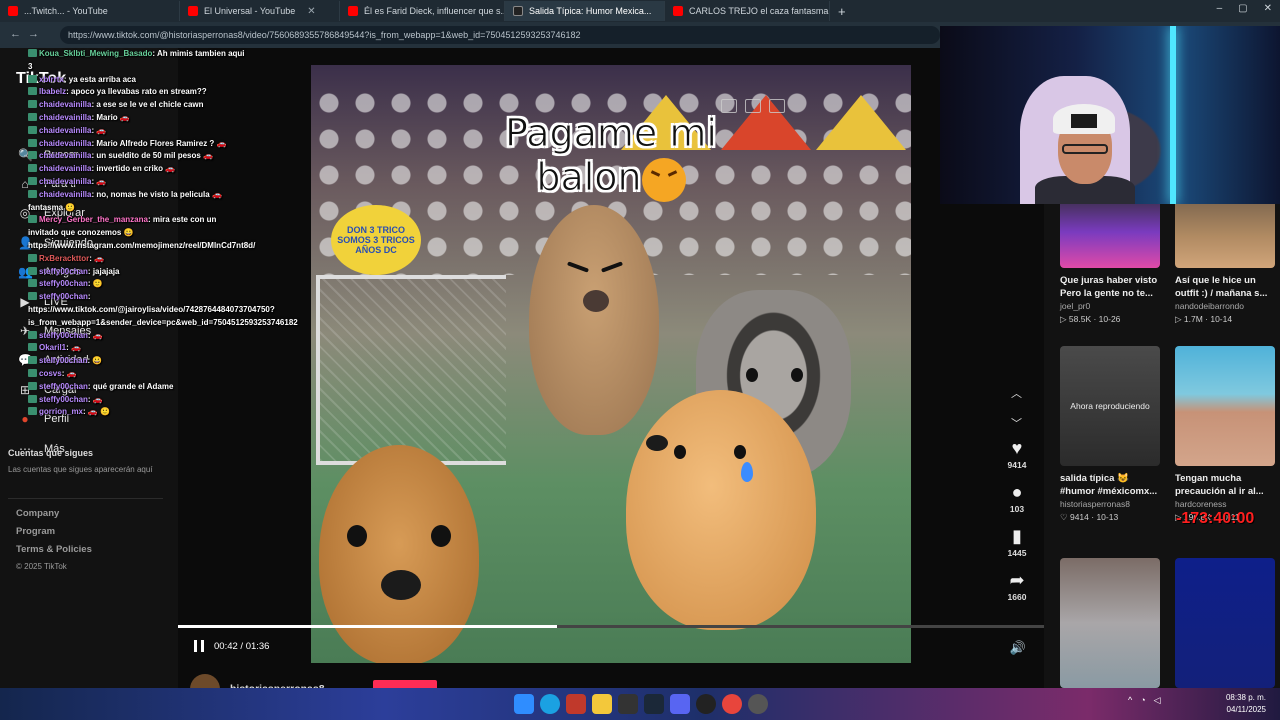 The height and width of the screenshot is (720, 1280). I want to click on back-icon: ←, so click(15, 34).